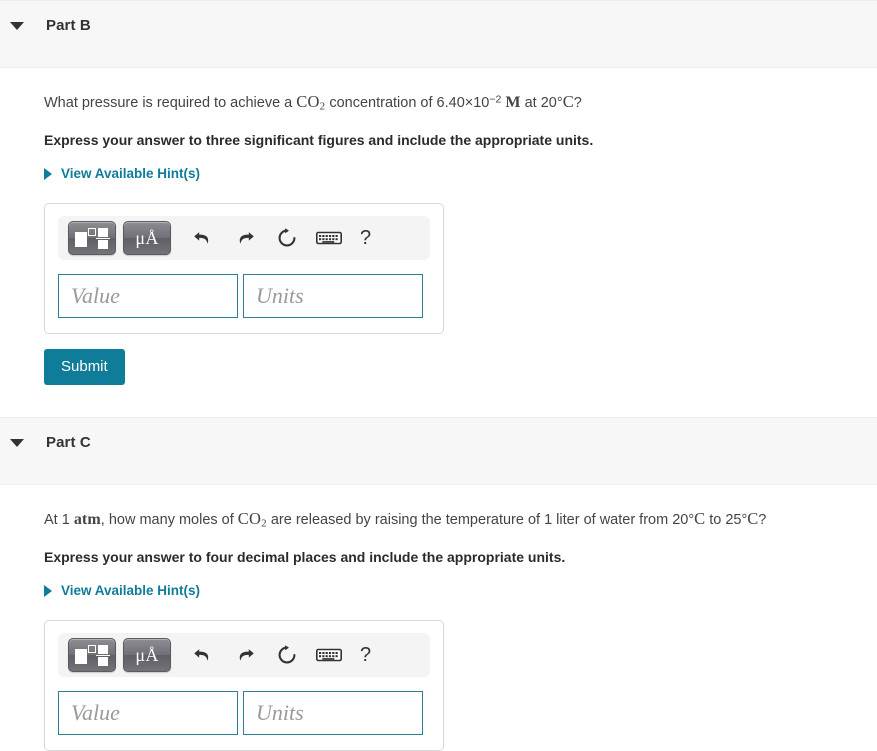 This screenshot has width=877, height=751. What do you see at coordinates (311, 102) in the screenshot?
I see `co2-formula-b: CO2` at bounding box center [311, 102].